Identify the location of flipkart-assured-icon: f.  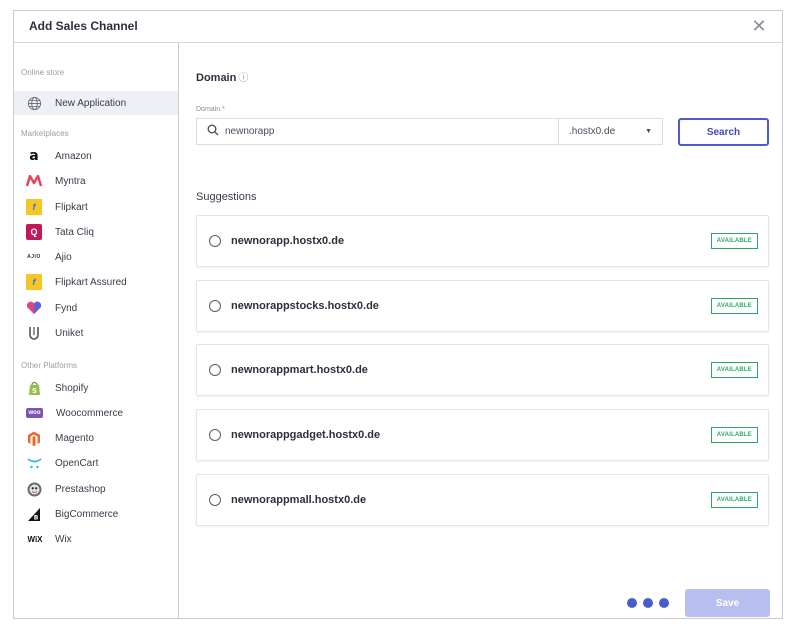
(34, 282).